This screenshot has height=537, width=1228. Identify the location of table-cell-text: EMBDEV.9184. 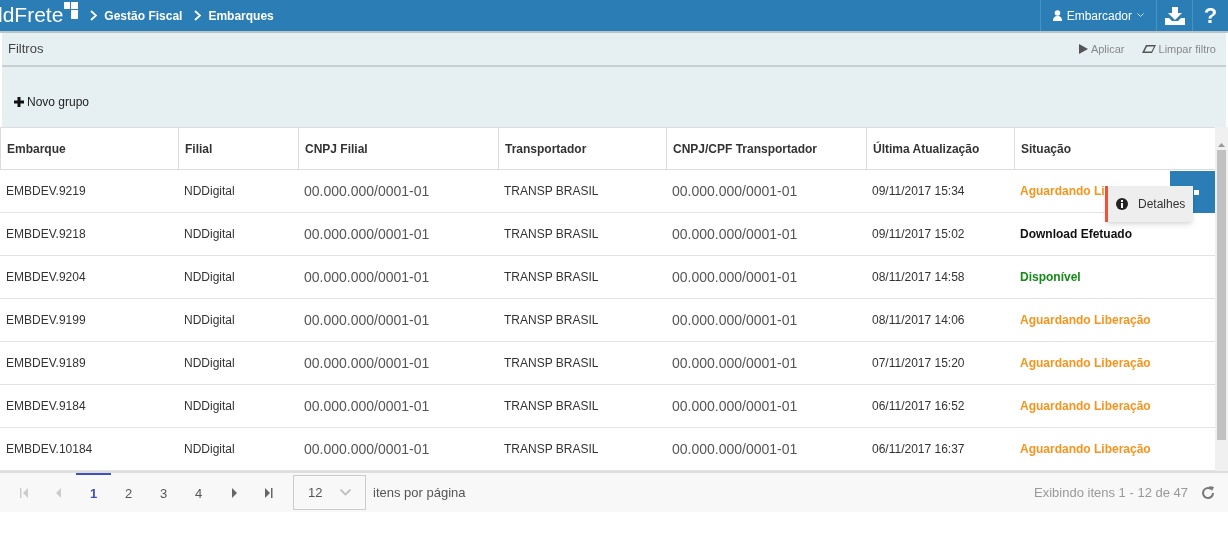
(46, 406).